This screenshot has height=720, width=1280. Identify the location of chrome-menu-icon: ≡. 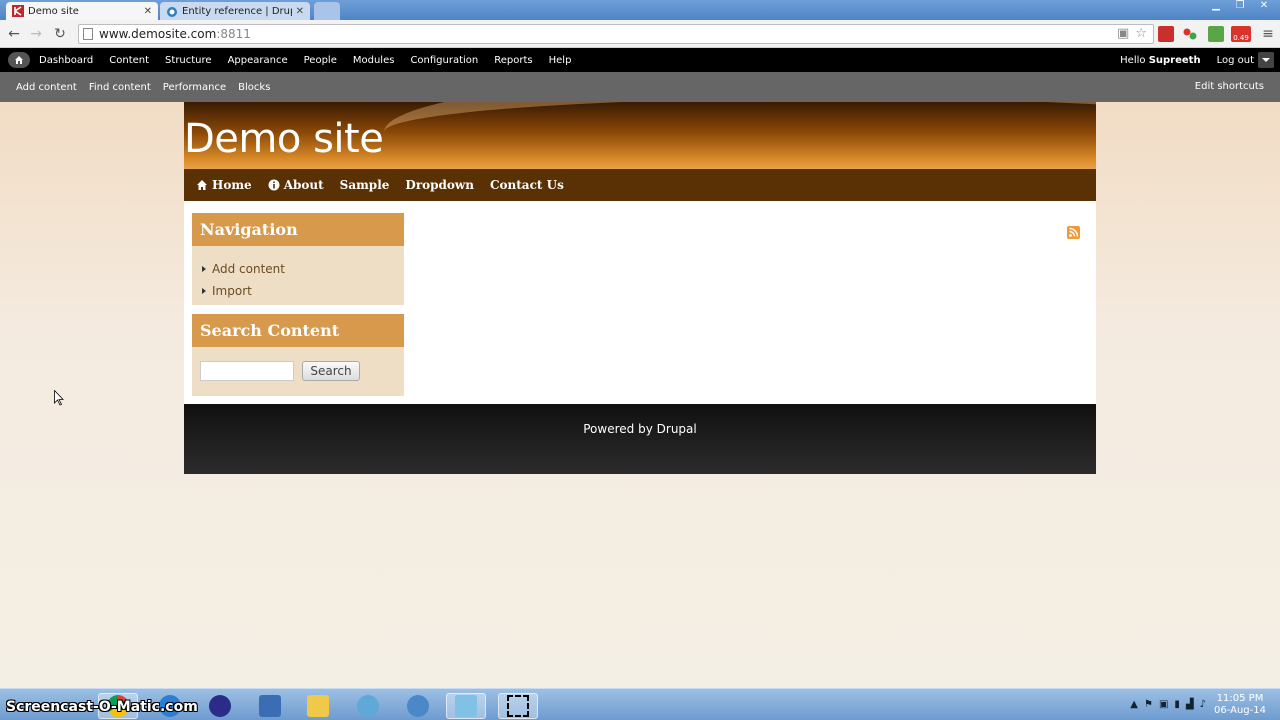
(1268, 34).